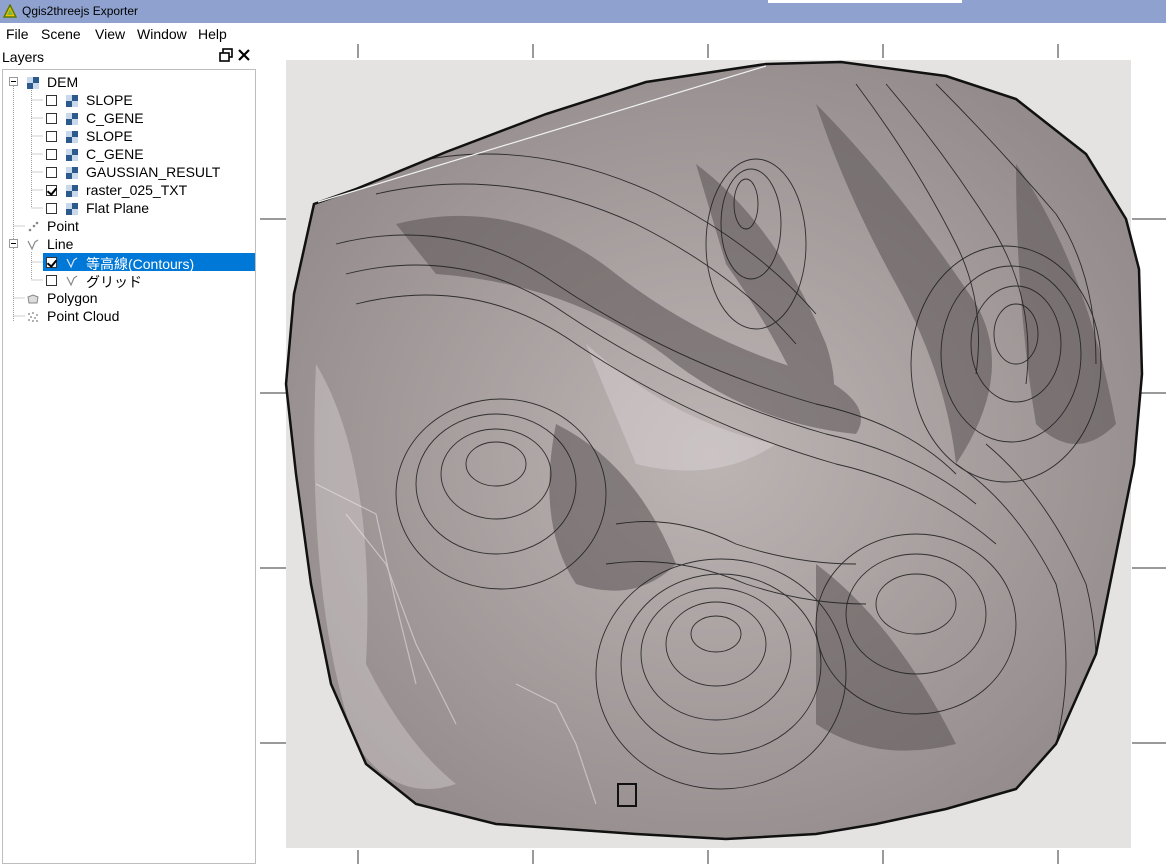 This screenshot has width=1166, height=867. What do you see at coordinates (110, 34) in the screenshot?
I see `menu-view: View` at bounding box center [110, 34].